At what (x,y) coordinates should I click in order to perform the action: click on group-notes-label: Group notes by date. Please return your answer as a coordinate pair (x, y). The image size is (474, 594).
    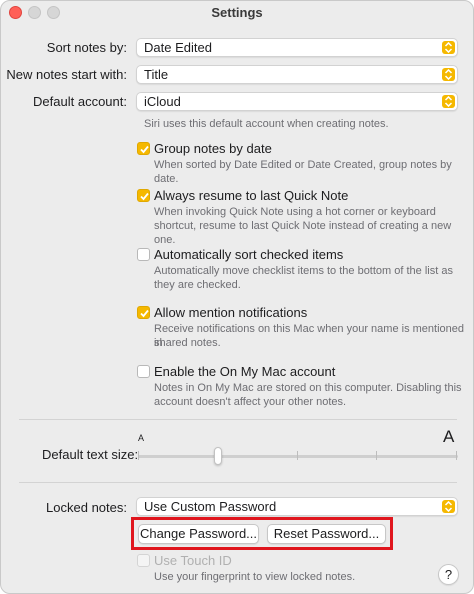
    Looking at the image, I should click on (213, 148).